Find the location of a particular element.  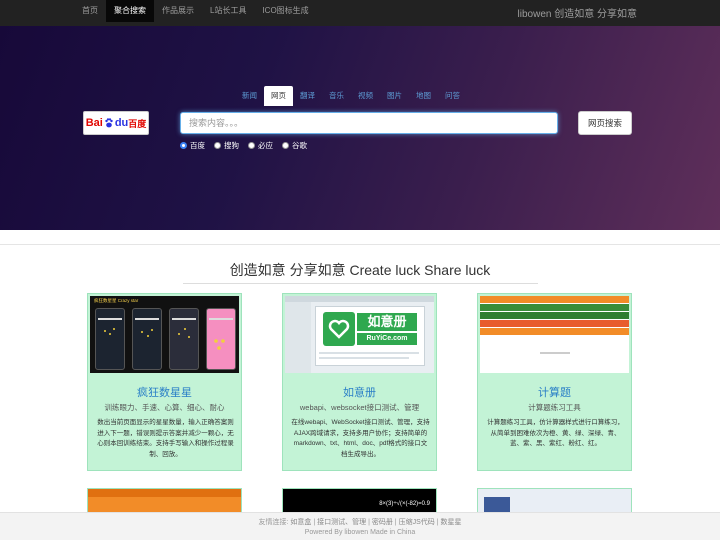

nav-ico-generator: ICO图标生成 is located at coordinates (285, 11).